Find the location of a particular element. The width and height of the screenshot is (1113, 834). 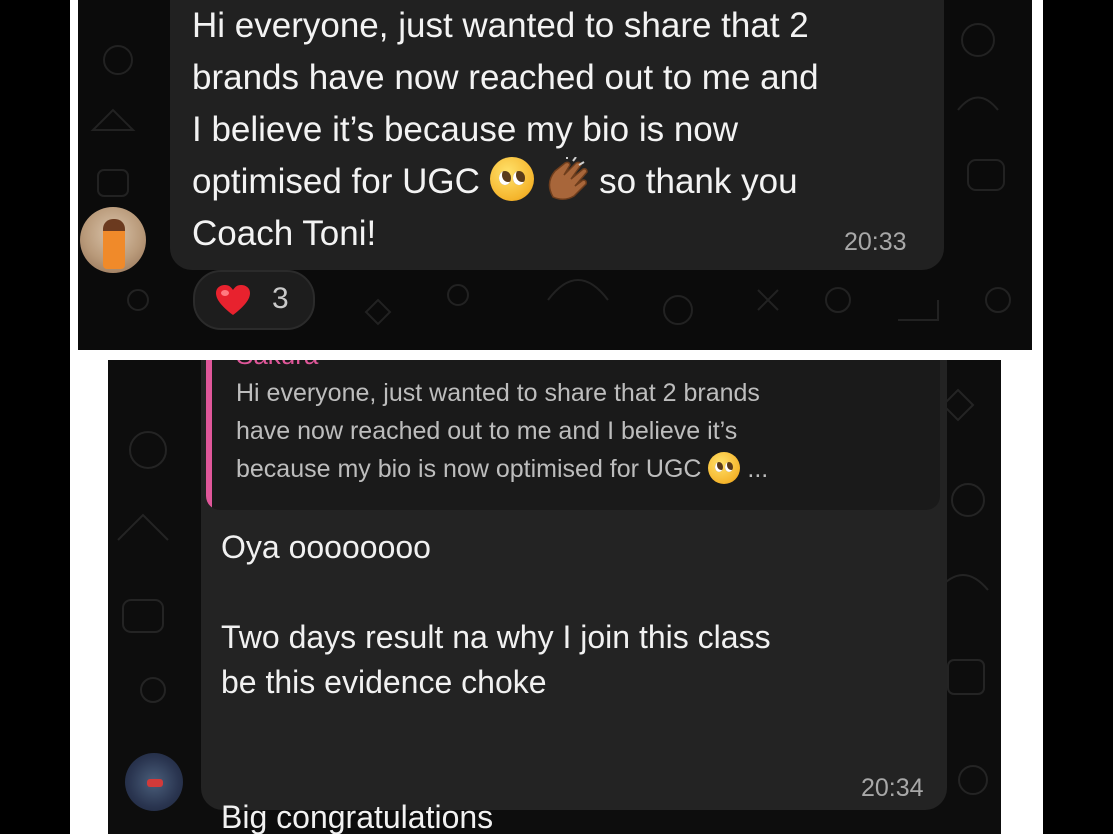

message-timestamp: 20:34 is located at coordinates (892, 788).